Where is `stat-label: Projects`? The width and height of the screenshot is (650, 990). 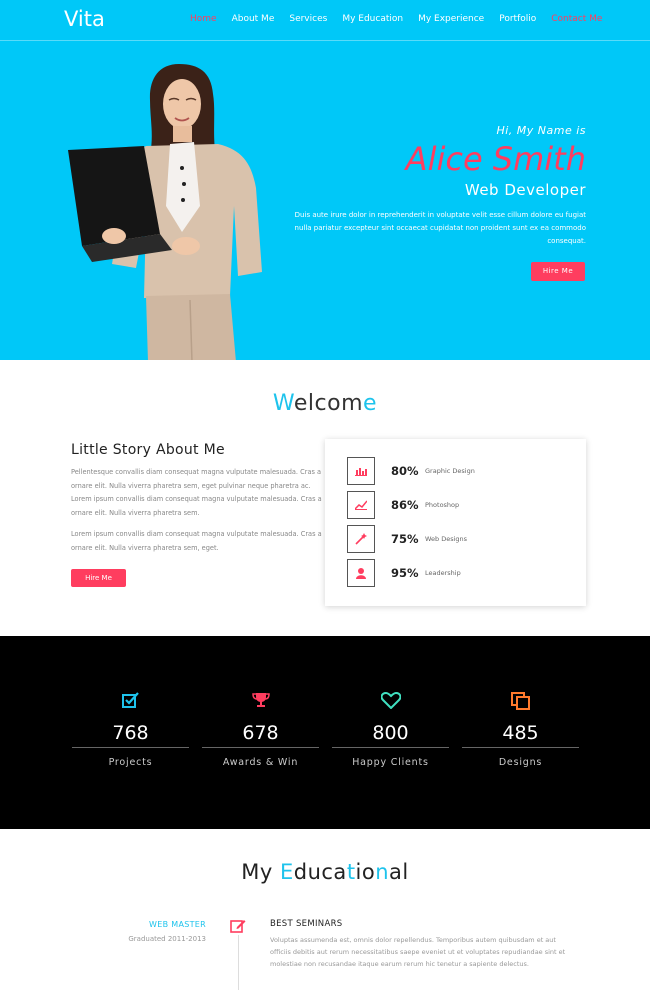 stat-label: Projects is located at coordinates (130, 762).